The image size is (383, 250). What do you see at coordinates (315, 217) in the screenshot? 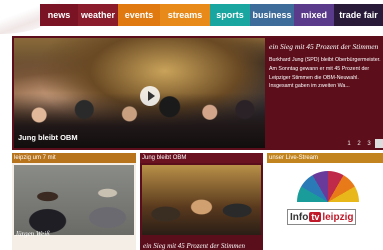
I see `logo-tv-text: tv` at bounding box center [315, 217].